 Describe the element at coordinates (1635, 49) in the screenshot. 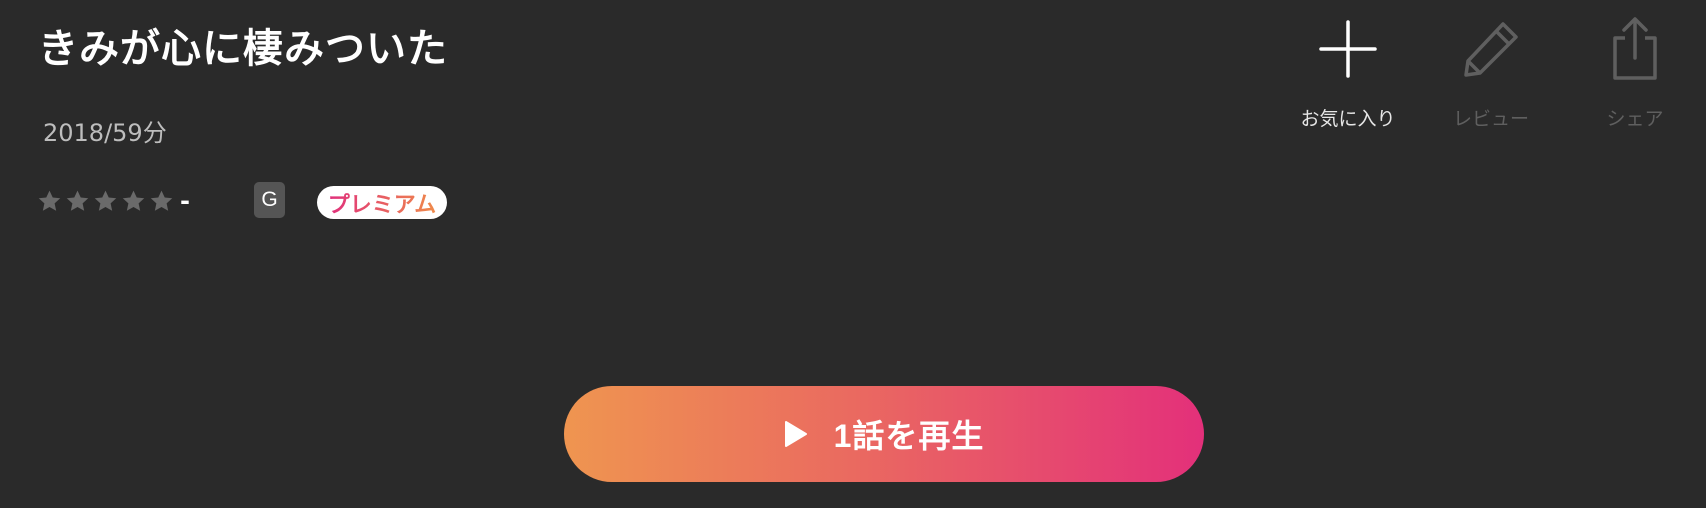

I see `share-icon` at that location.